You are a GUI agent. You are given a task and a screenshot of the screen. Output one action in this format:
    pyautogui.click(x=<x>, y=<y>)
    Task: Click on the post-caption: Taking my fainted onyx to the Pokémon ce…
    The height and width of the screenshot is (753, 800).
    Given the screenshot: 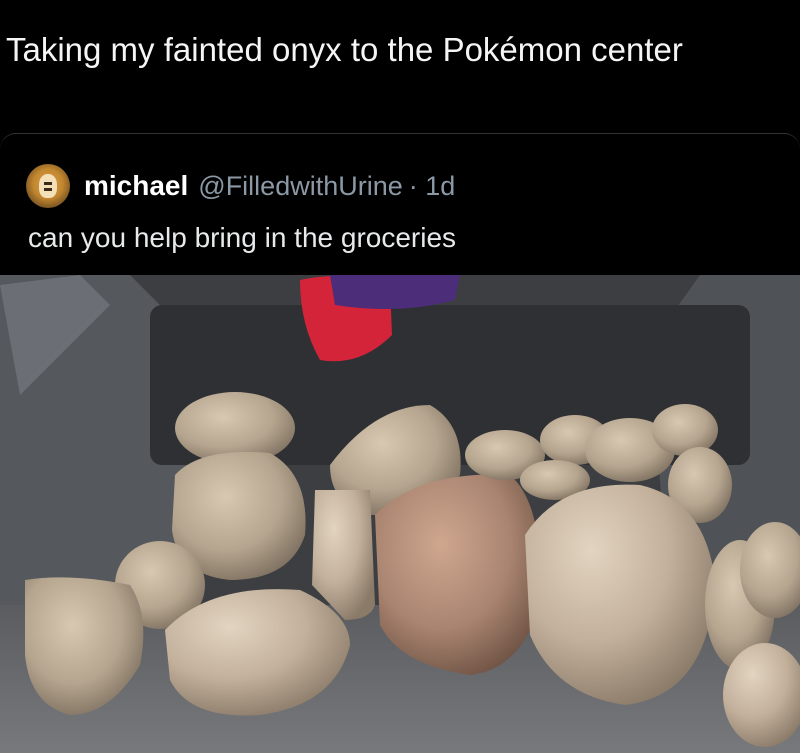 What is the action you would take?
    pyautogui.click(x=344, y=49)
    